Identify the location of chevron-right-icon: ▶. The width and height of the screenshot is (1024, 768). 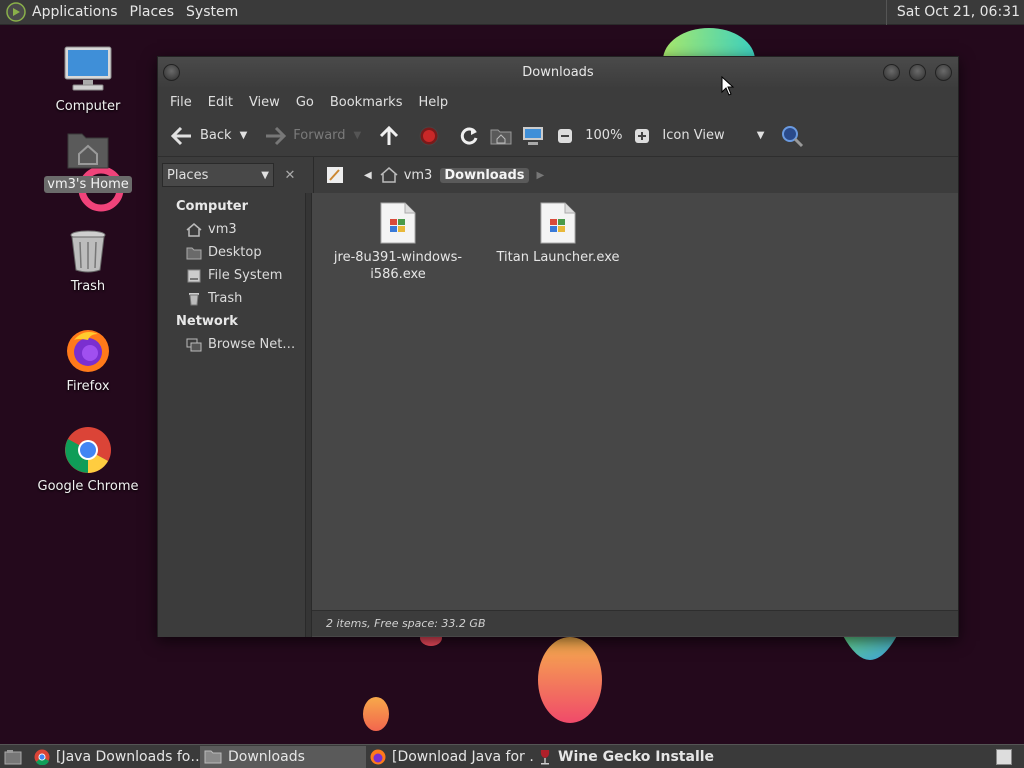
(540, 175).